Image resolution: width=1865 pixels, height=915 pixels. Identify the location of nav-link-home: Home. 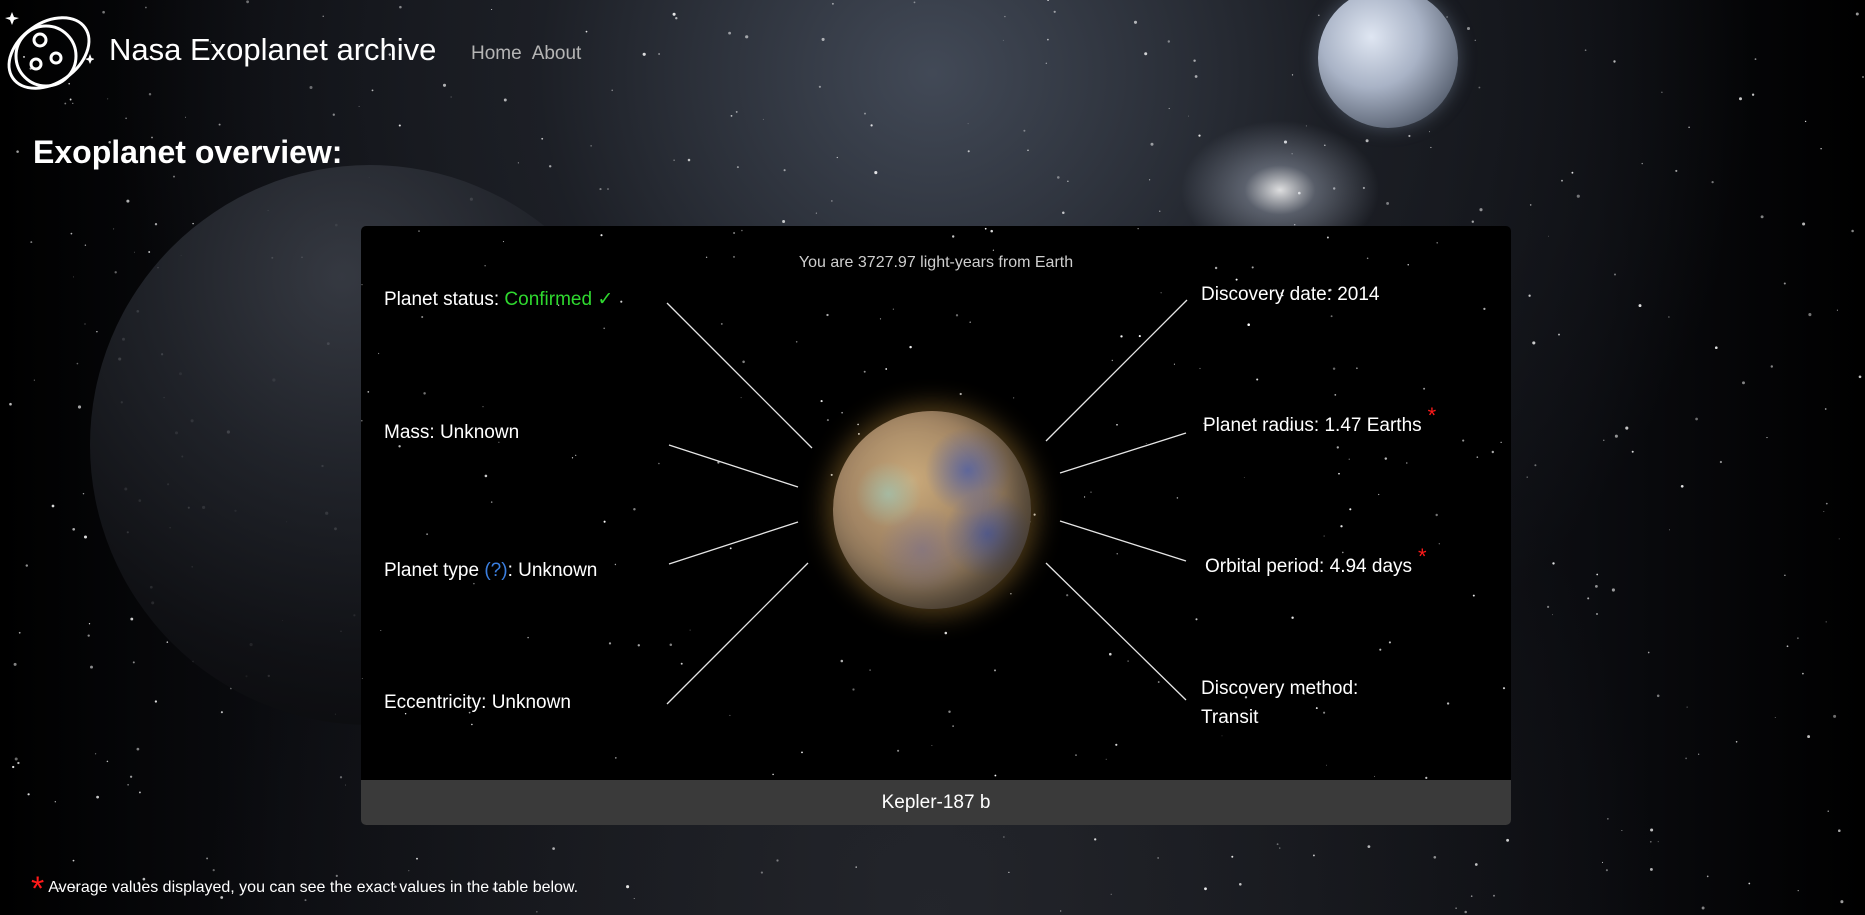
(496, 54).